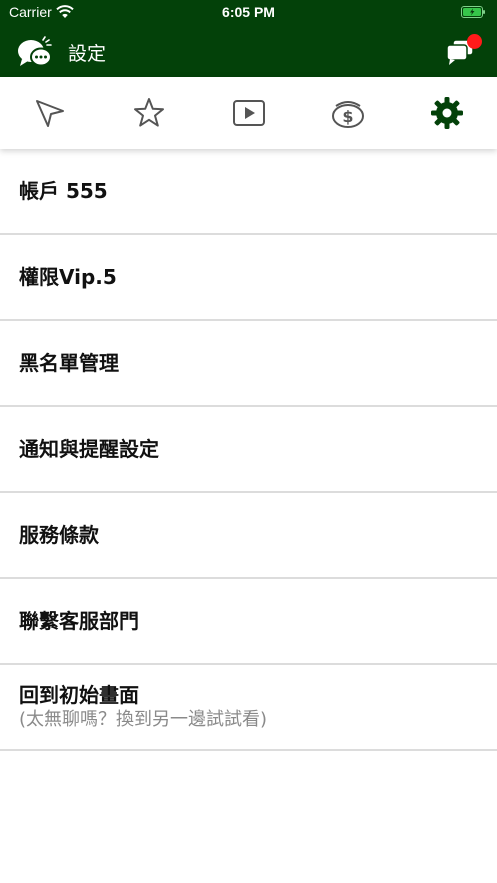 The width and height of the screenshot is (497, 883). I want to click on star-icon, so click(149, 112).